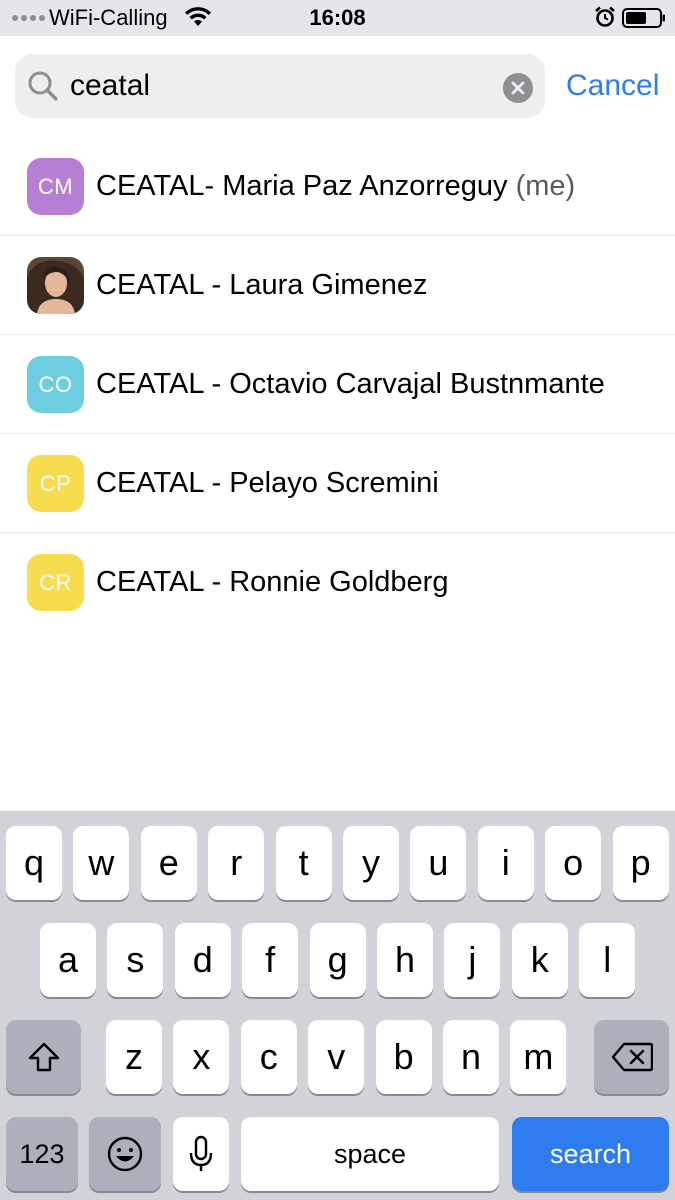 The height and width of the screenshot is (1200, 675). I want to click on key-q: q, so click(34, 863).